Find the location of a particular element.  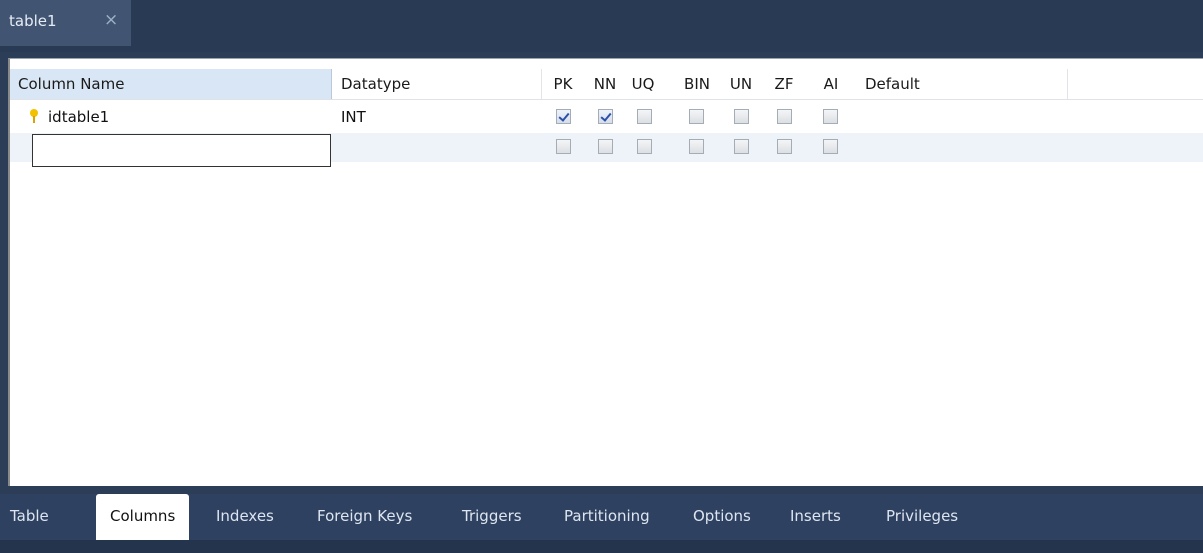

header-bin: BIN is located at coordinates (697, 84).